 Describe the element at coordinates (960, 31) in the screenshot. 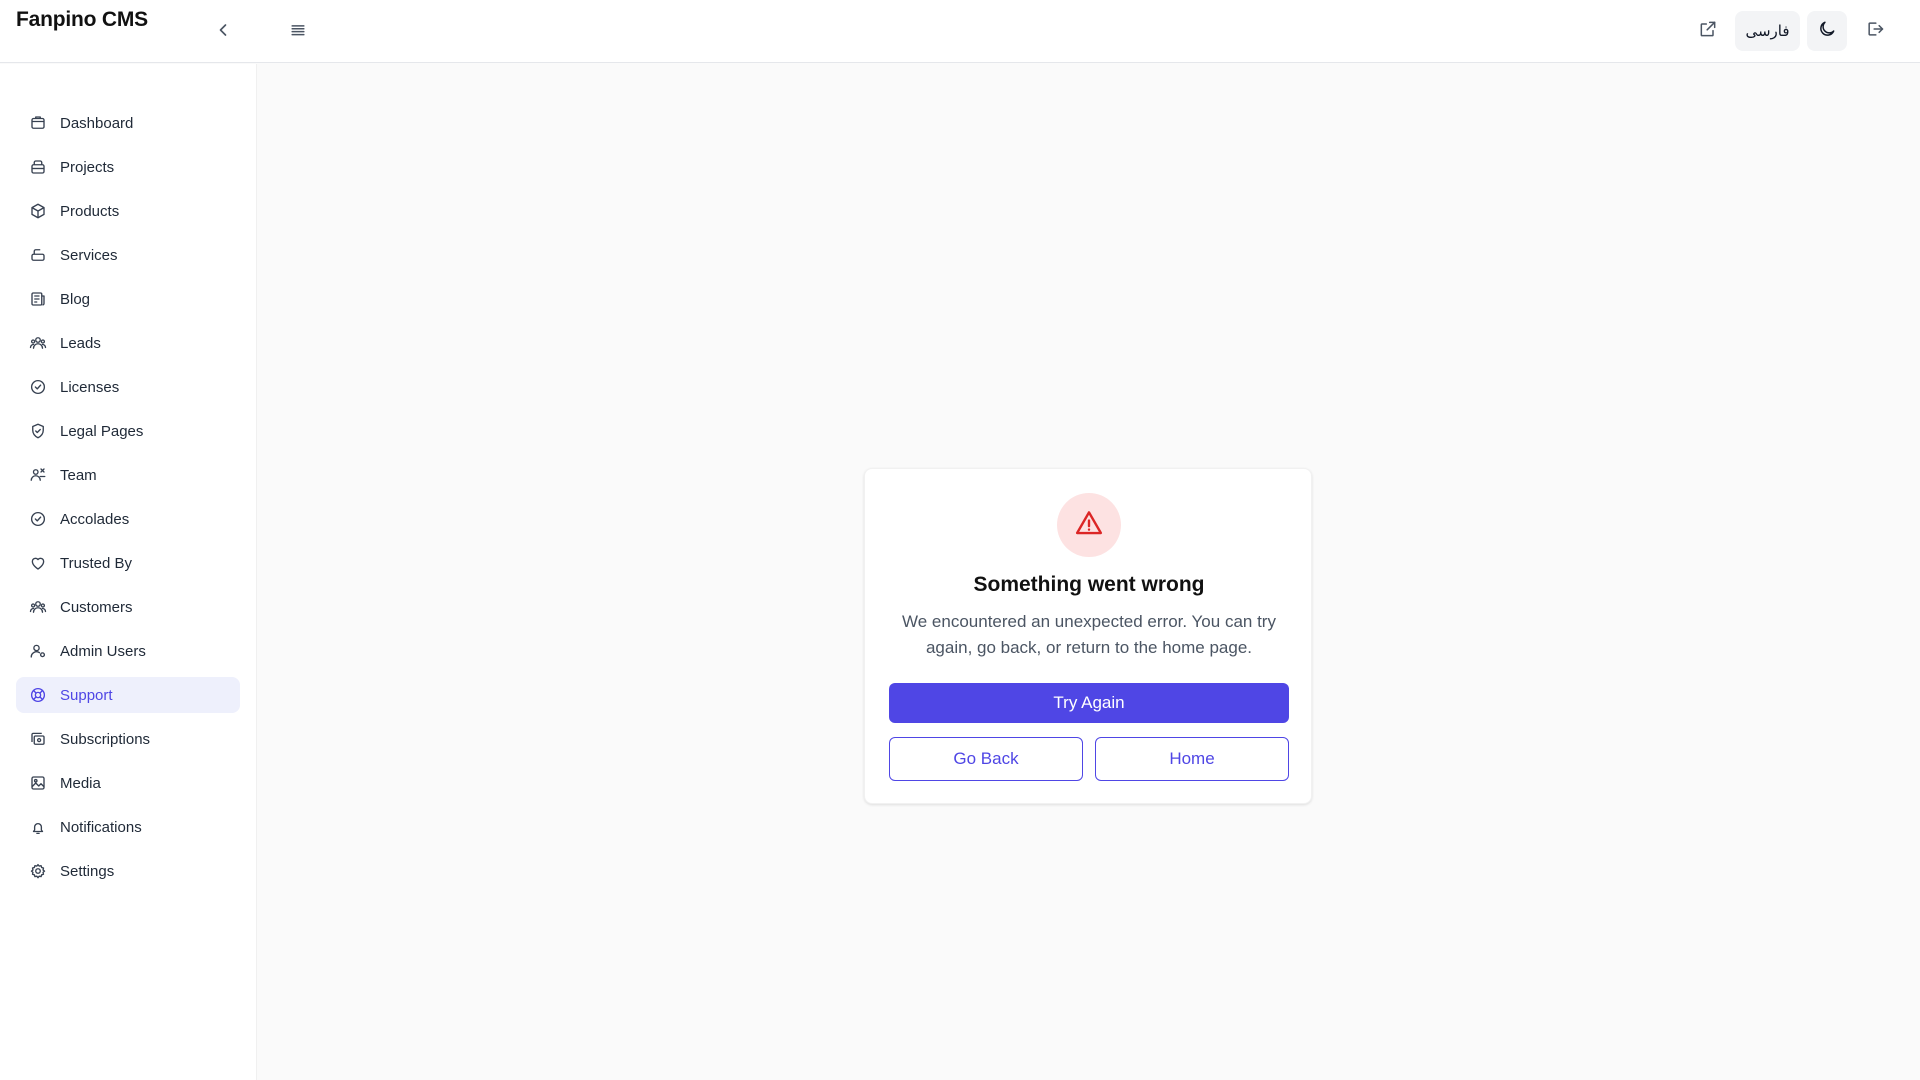

I see `top-header: Fanpino CMS فارسی` at that location.